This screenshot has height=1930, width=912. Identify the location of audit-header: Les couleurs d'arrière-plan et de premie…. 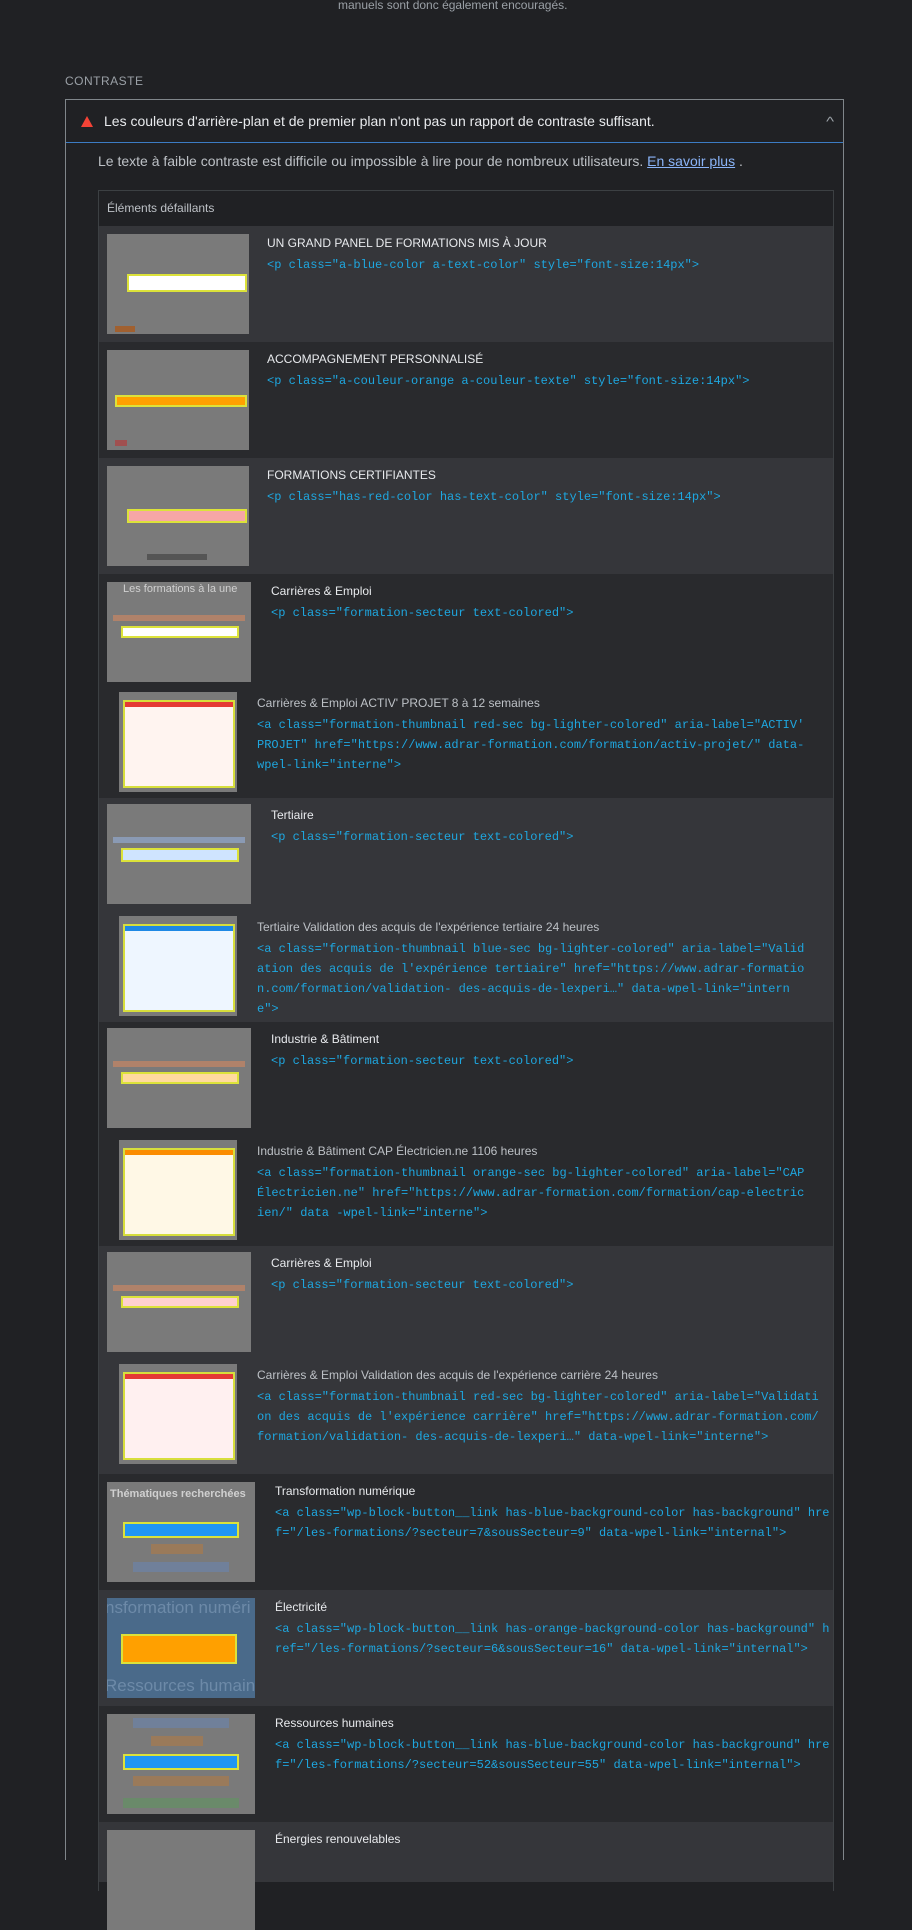
(454, 121).